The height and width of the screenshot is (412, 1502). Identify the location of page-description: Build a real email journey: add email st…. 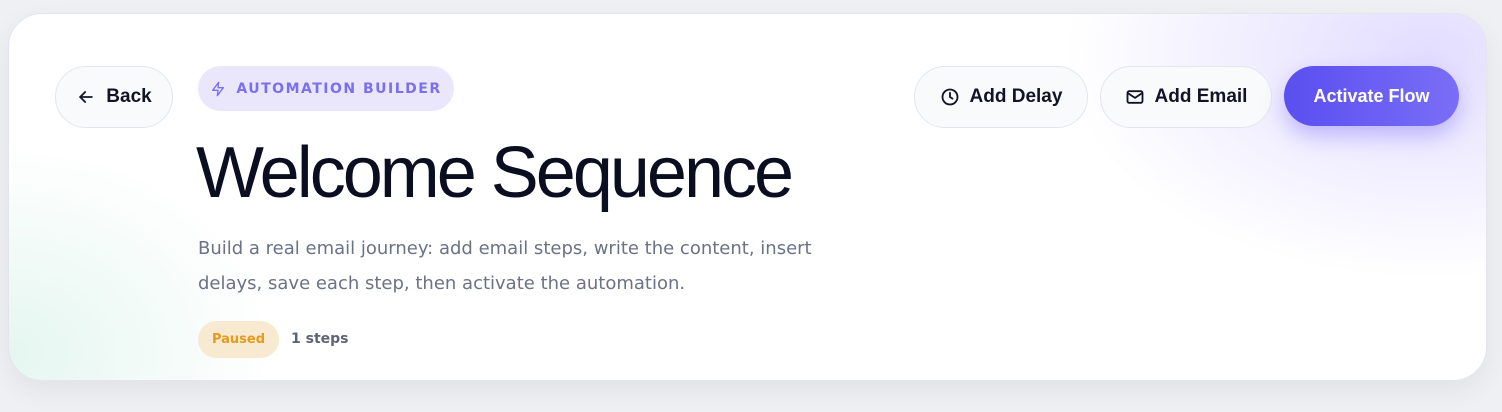
(505, 266).